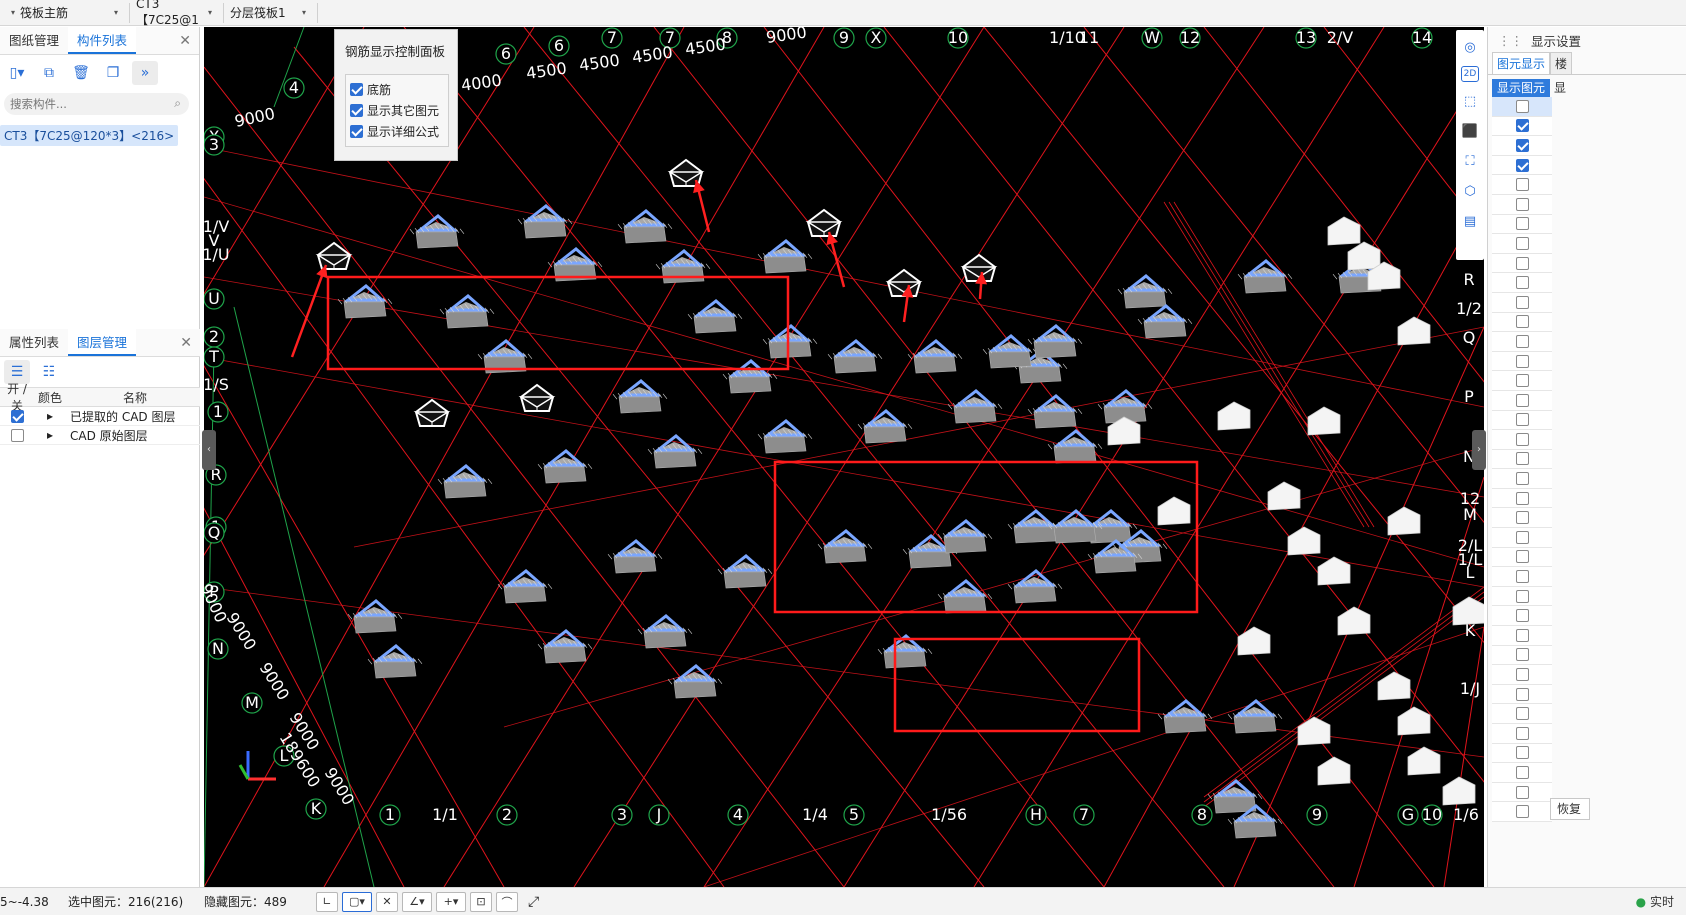 The height and width of the screenshot is (915, 1686). I want to click on delete-icon: 🗑, so click(81, 73).